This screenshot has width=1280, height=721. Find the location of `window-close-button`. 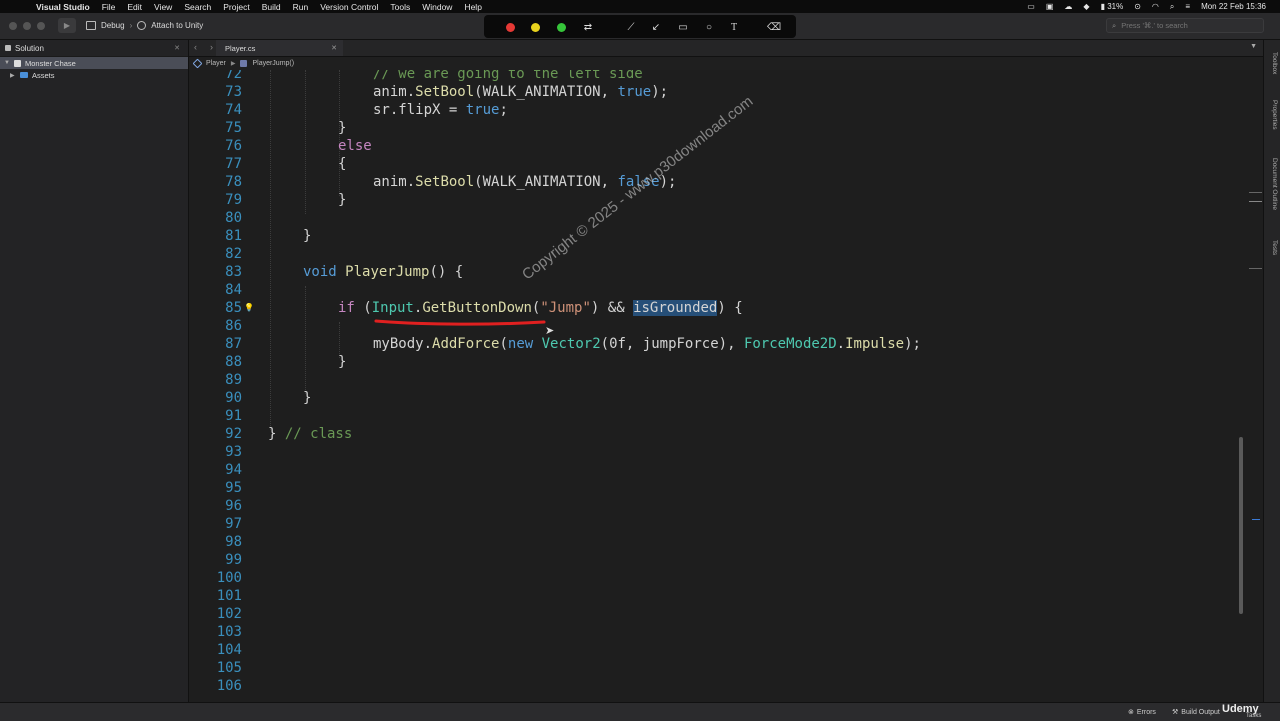

window-close-button is located at coordinates (13, 26).